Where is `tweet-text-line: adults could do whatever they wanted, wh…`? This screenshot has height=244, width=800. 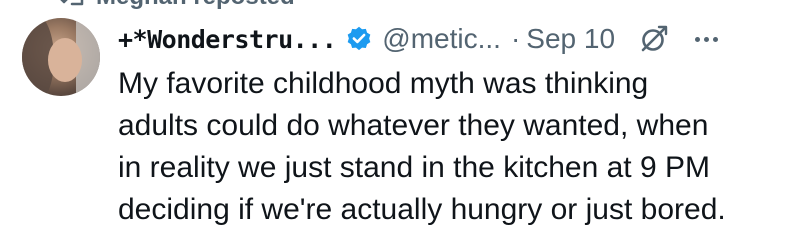 tweet-text-line: adults could do whatever they wanted, wh… is located at coordinates (413, 125).